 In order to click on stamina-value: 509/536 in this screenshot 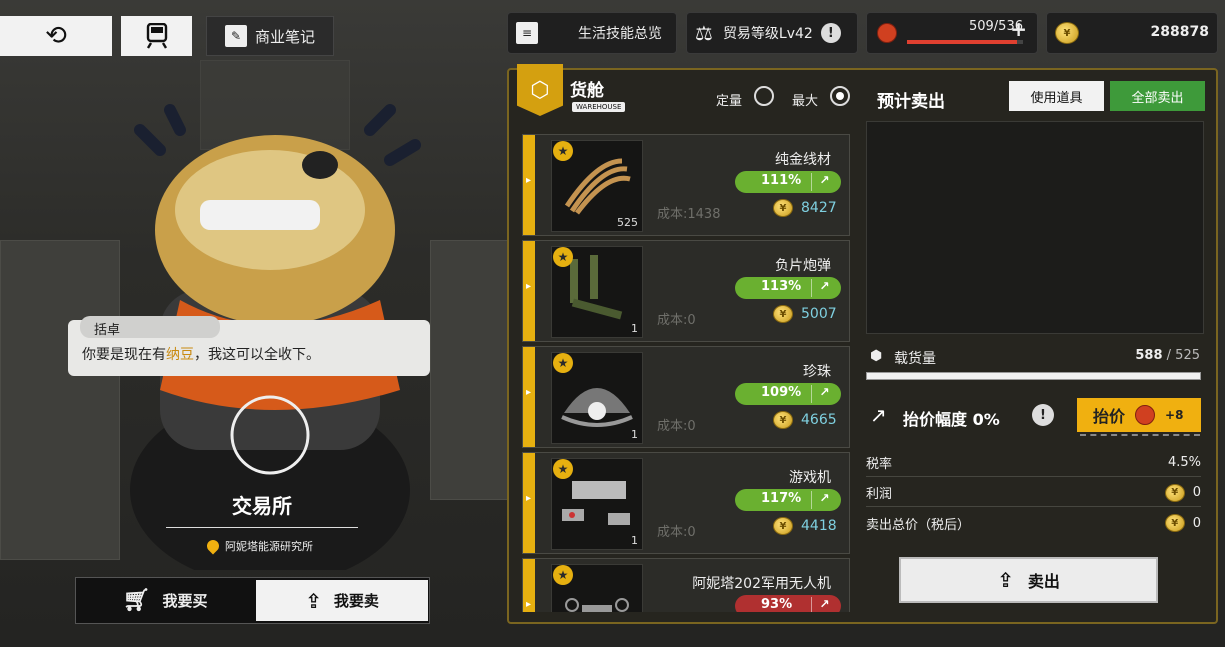, I will do `click(995, 26)`.